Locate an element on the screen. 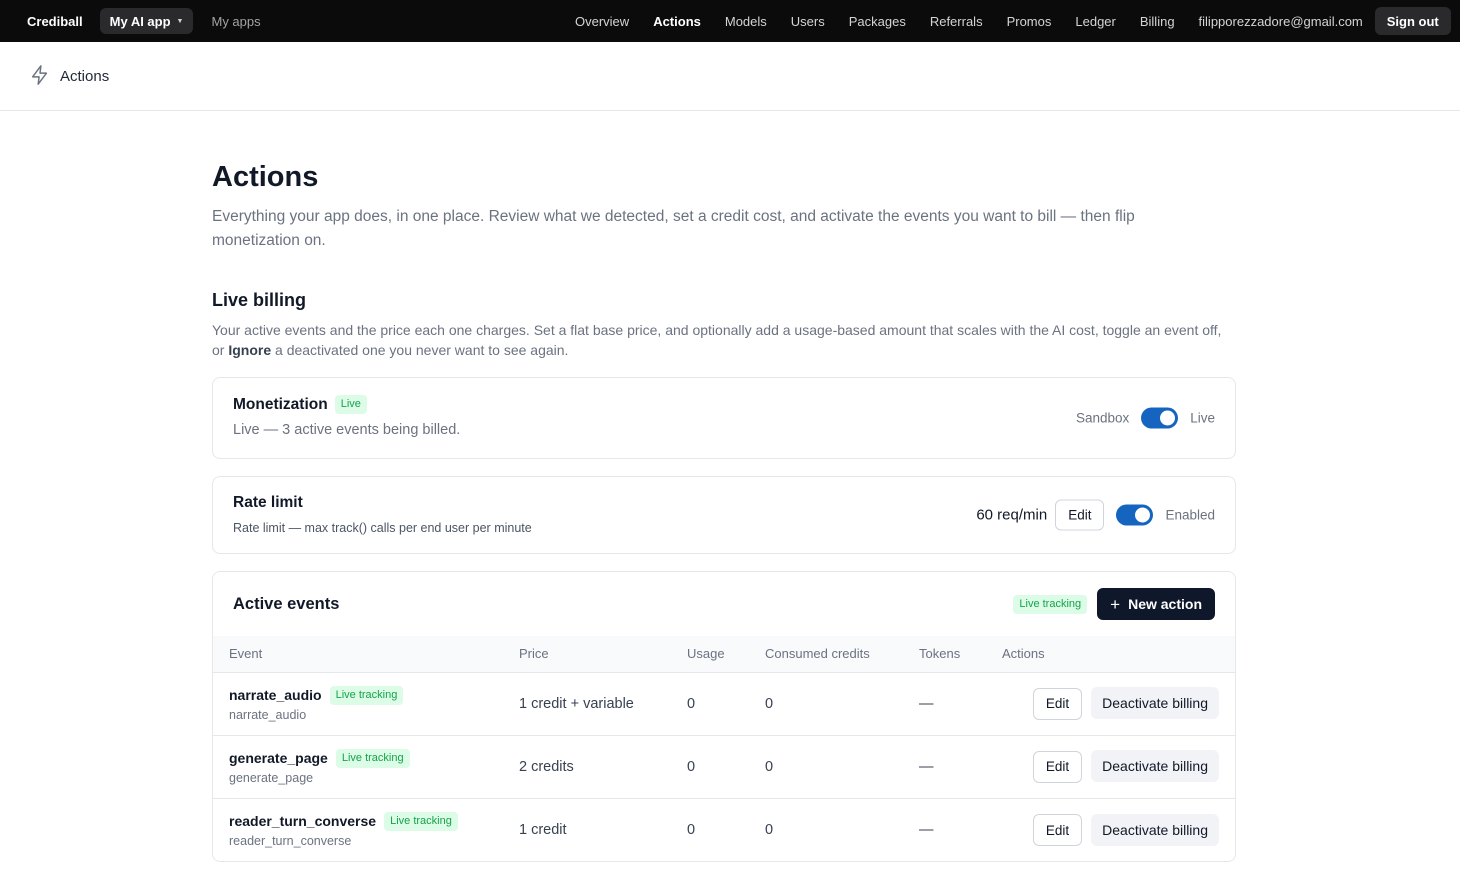  lightning-icon is located at coordinates (40, 76).